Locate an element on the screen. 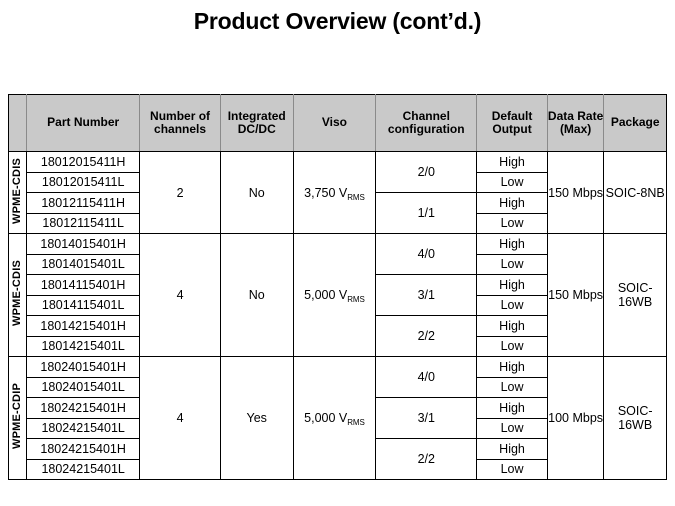 Image resolution: width=675 pixels, height=506 pixels. table-header-default-output: Default Output is located at coordinates (512, 123).